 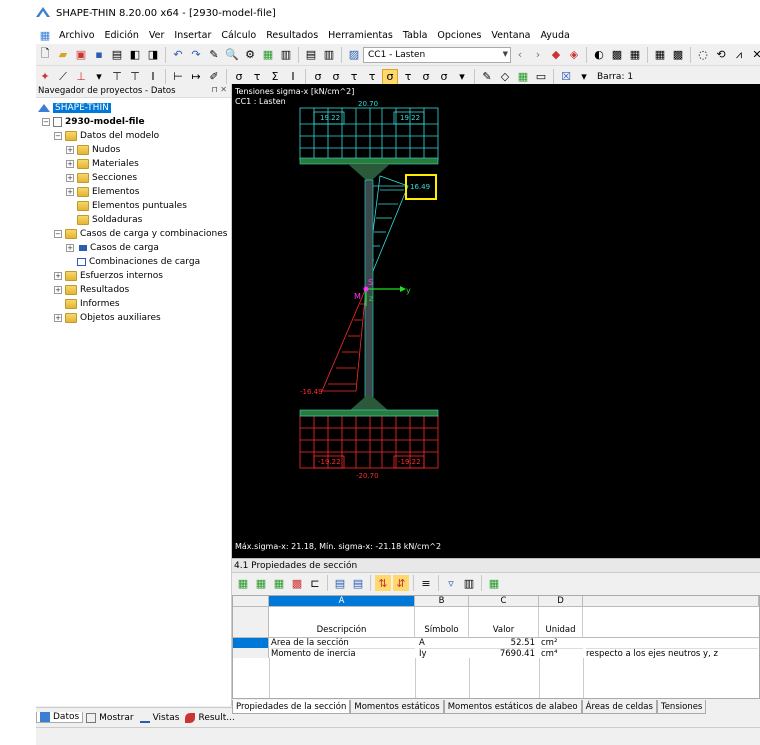 I want to click on mirror-icon: ⩘, so click(x=739, y=55).